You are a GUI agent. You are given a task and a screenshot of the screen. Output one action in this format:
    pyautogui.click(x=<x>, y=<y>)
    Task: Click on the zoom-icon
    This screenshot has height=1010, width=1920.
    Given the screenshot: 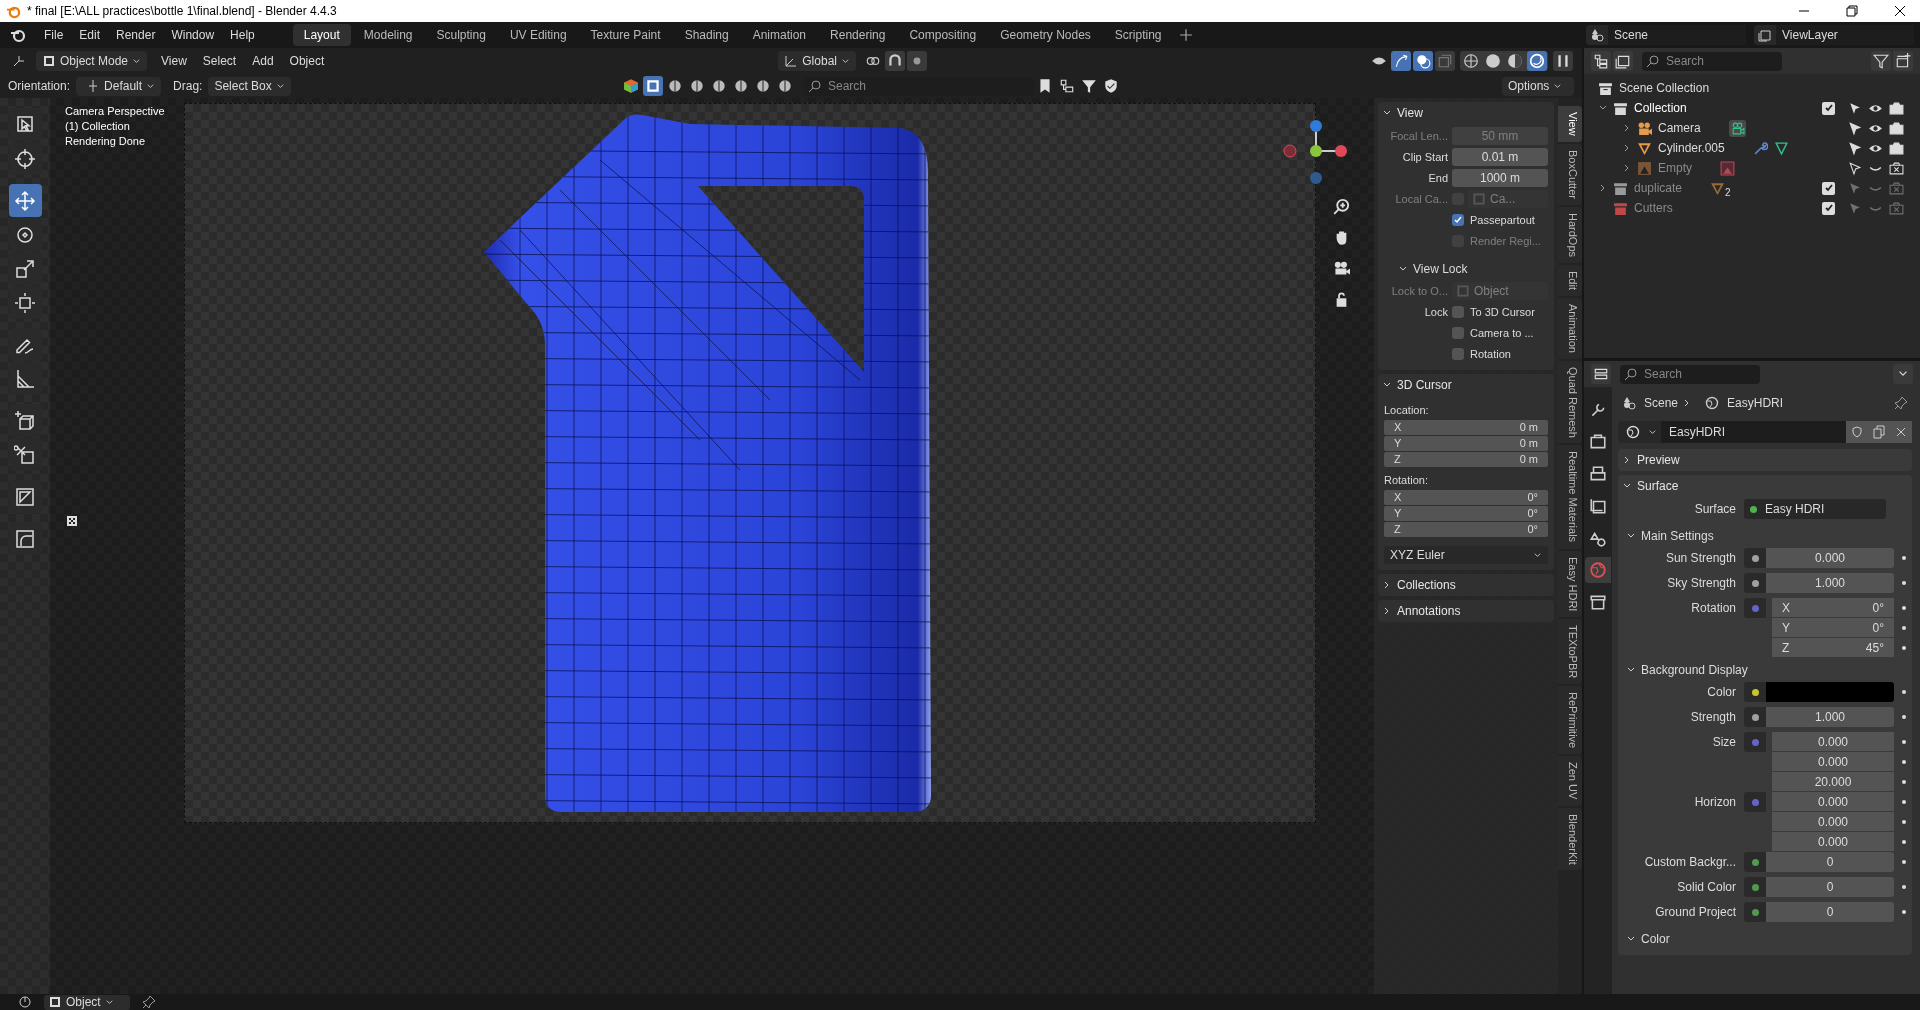 What is the action you would take?
    pyautogui.click(x=1341, y=206)
    